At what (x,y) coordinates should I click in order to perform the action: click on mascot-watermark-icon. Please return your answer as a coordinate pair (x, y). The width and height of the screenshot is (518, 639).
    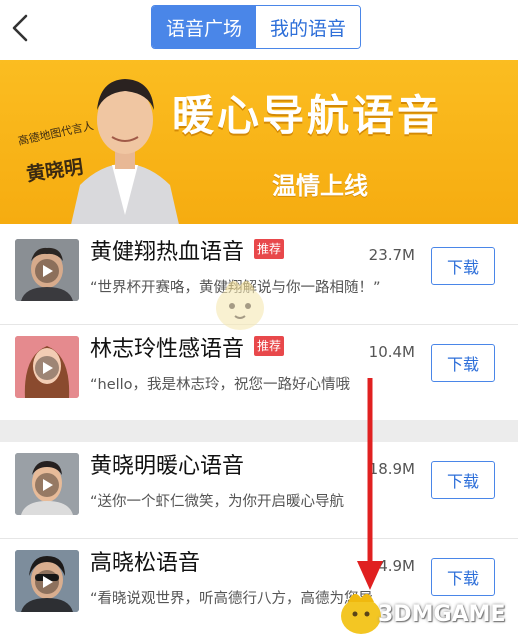
    Looking at the image, I should click on (240, 305).